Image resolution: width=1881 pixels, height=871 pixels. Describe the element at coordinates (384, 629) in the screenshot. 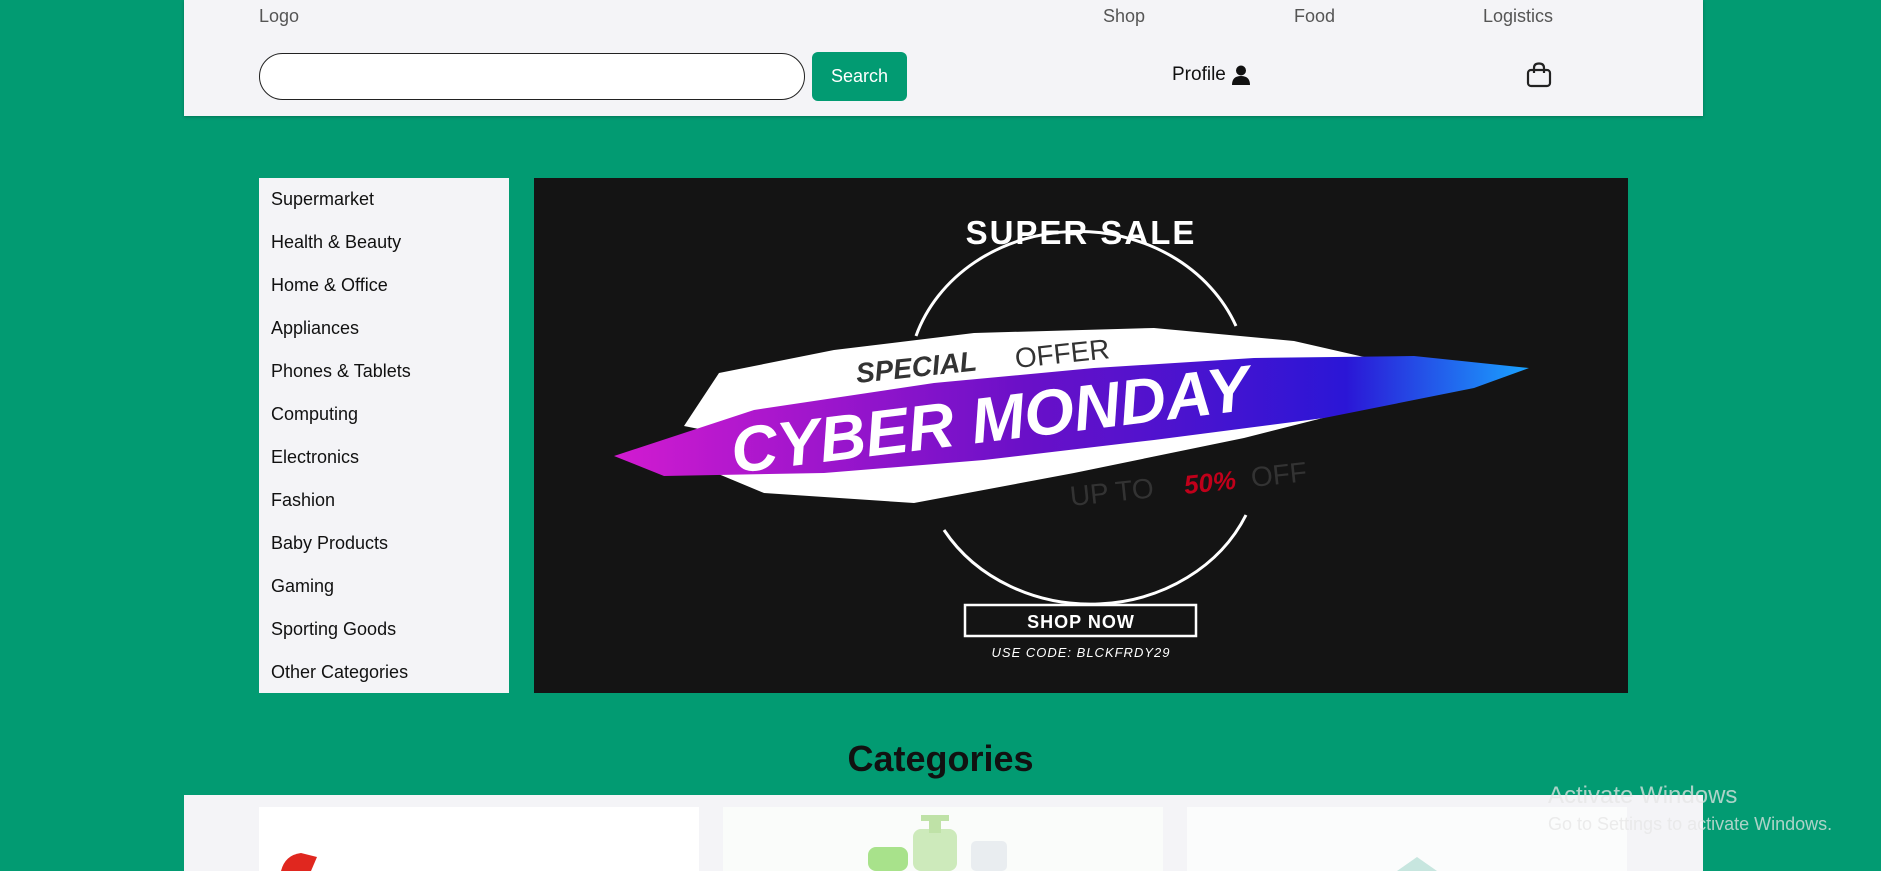

I see `sidebar-item-sporting-goods: Sporting Goods` at that location.